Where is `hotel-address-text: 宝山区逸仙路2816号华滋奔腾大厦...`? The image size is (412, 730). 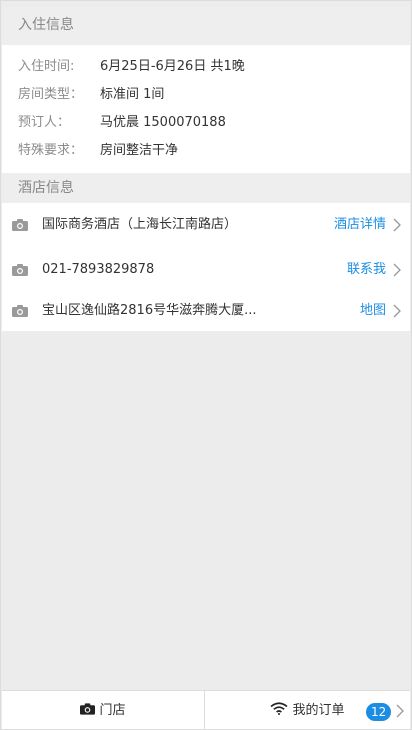 hotel-address-text: 宝山区逸仙路2816号华滋奔腾大厦... is located at coordinates (149, 310).